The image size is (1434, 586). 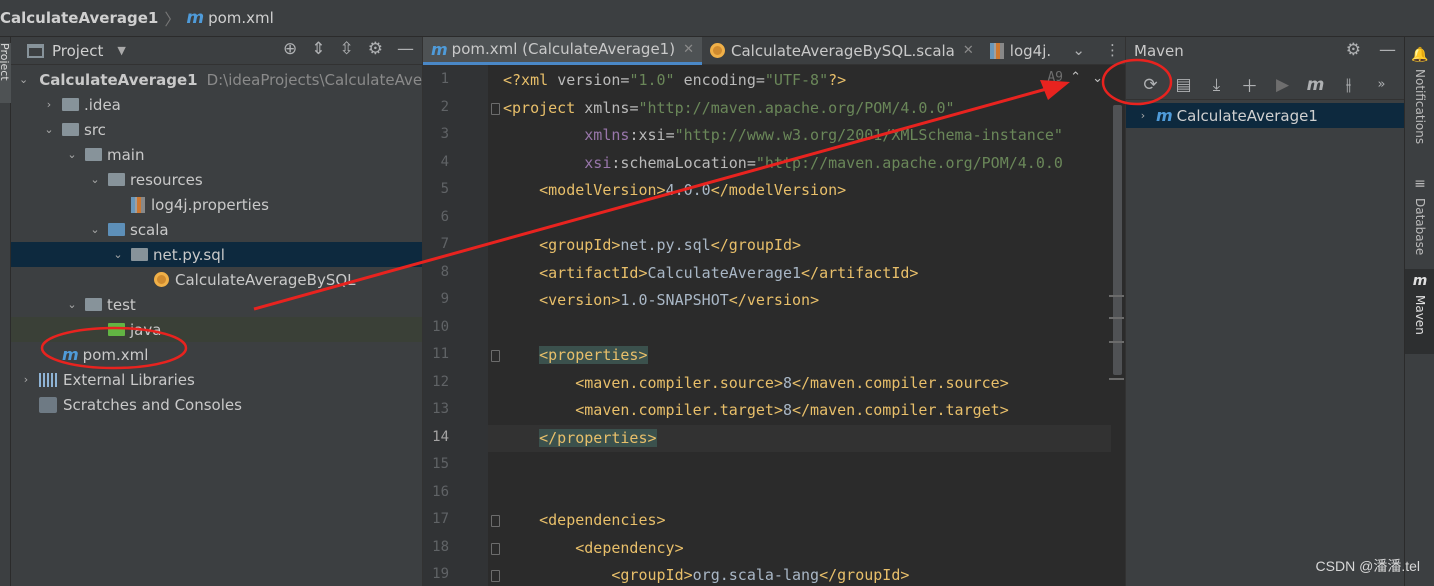 I want to click on line-number: 10, so click(x=440, y=326).